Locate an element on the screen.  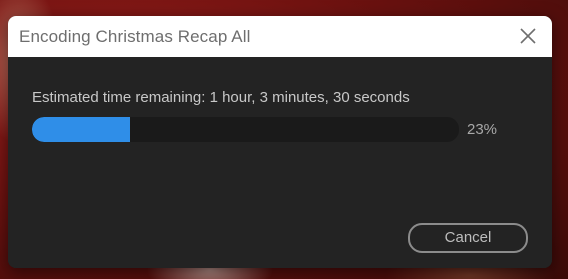
progress-bar-fill is located at coordinates (81, 129).